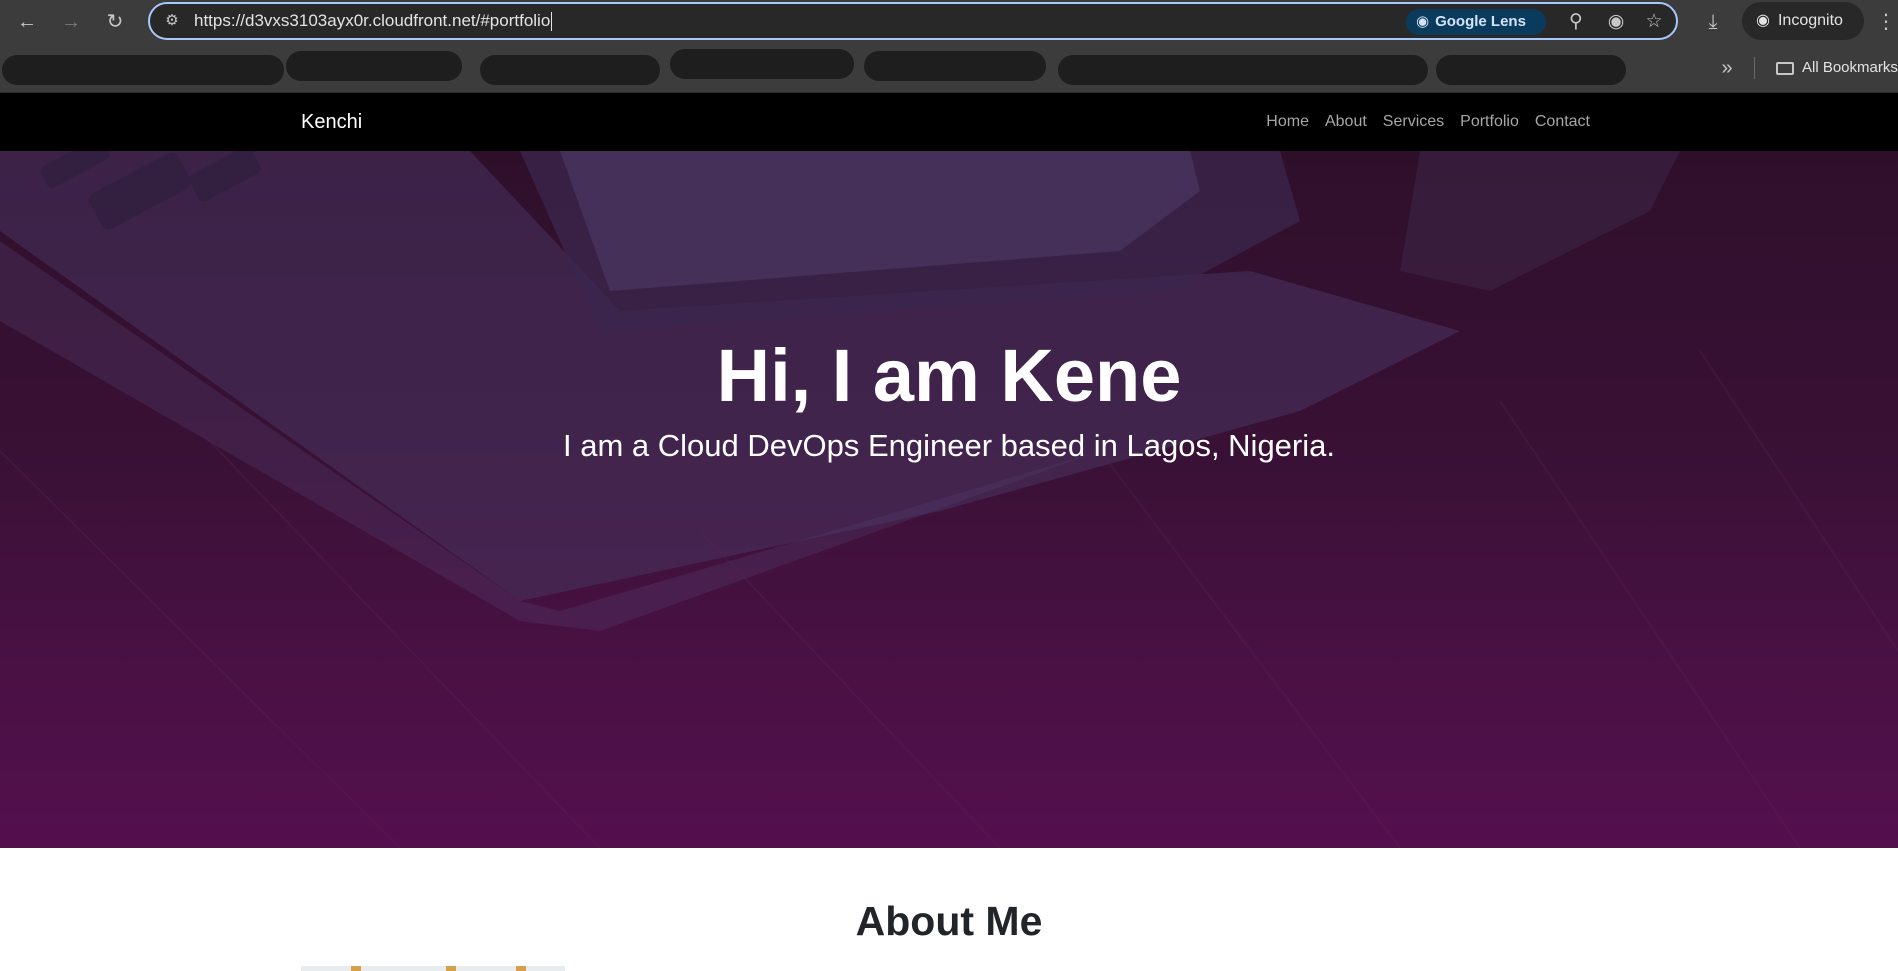 Image resolution: width=1898 pixels, height=971 pixels. Describe the element at coordinates (1287, 122) in the screenshot. I see `nav-link-home: Home` at that location.